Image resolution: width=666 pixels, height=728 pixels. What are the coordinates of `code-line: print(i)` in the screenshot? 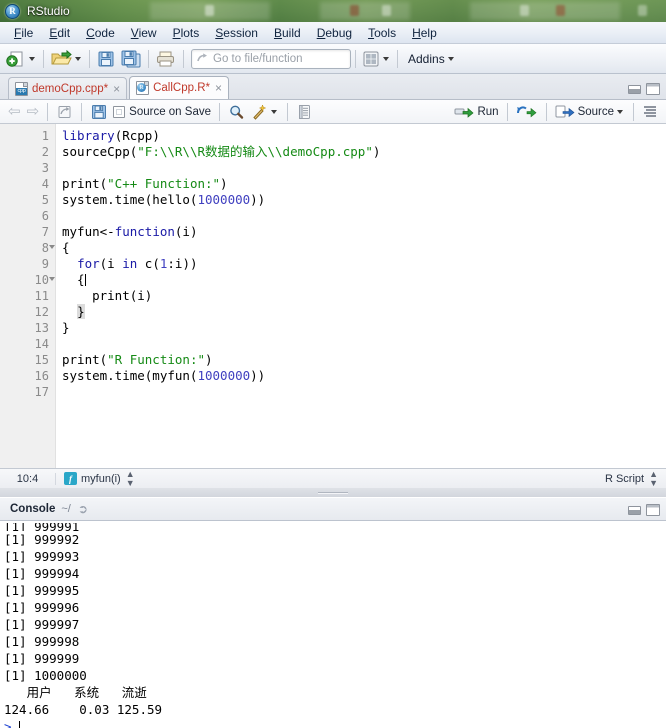 It's located at (364, 296).